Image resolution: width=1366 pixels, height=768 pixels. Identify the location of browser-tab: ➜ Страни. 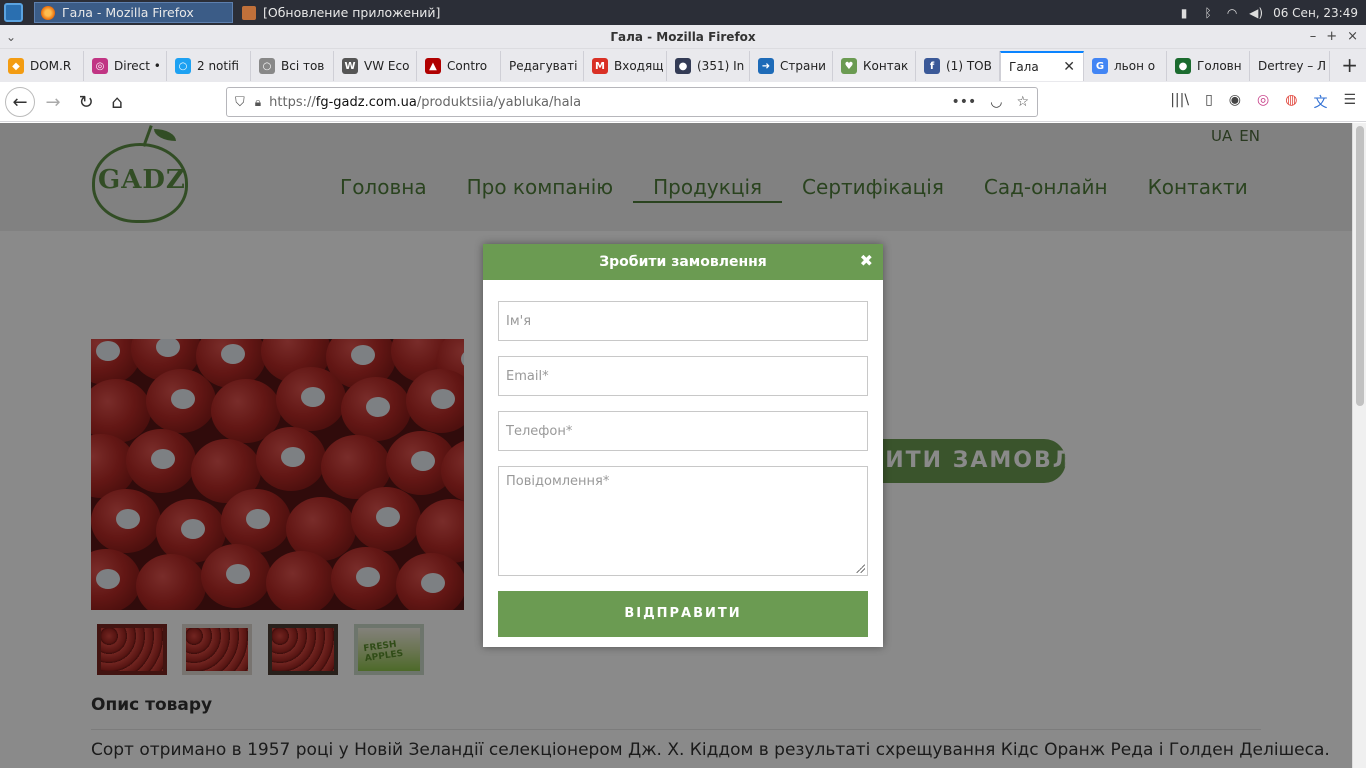
(791, 66).